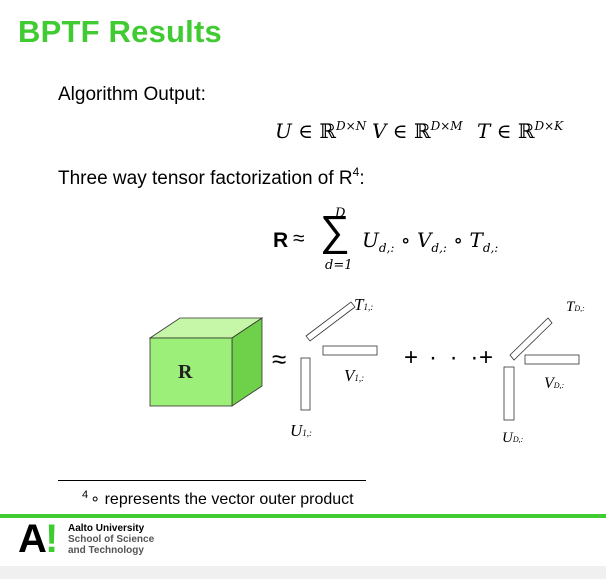  What do you see at coordinates (411, 357) in the screenshot?
I see `plus-1: +` at bounding box center [411, 357].